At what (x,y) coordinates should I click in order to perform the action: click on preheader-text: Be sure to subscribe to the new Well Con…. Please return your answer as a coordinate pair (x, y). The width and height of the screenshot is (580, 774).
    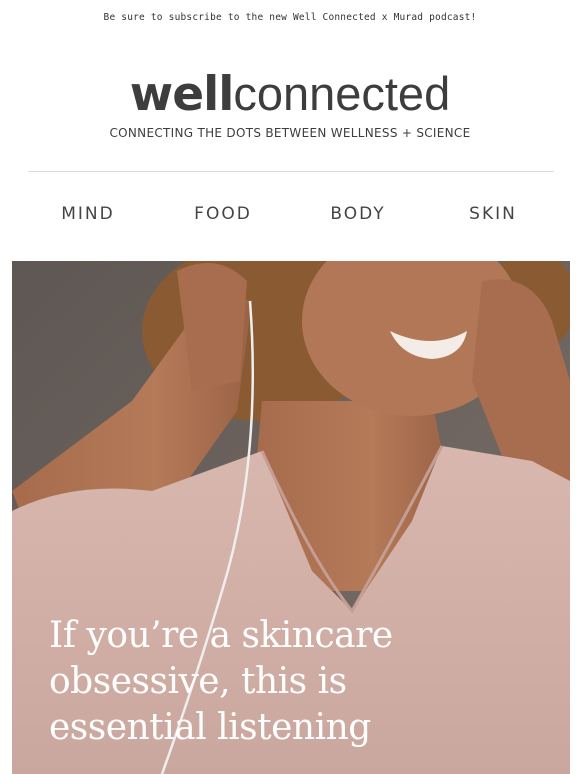
    Looking at the image, I should click on (290, 17).